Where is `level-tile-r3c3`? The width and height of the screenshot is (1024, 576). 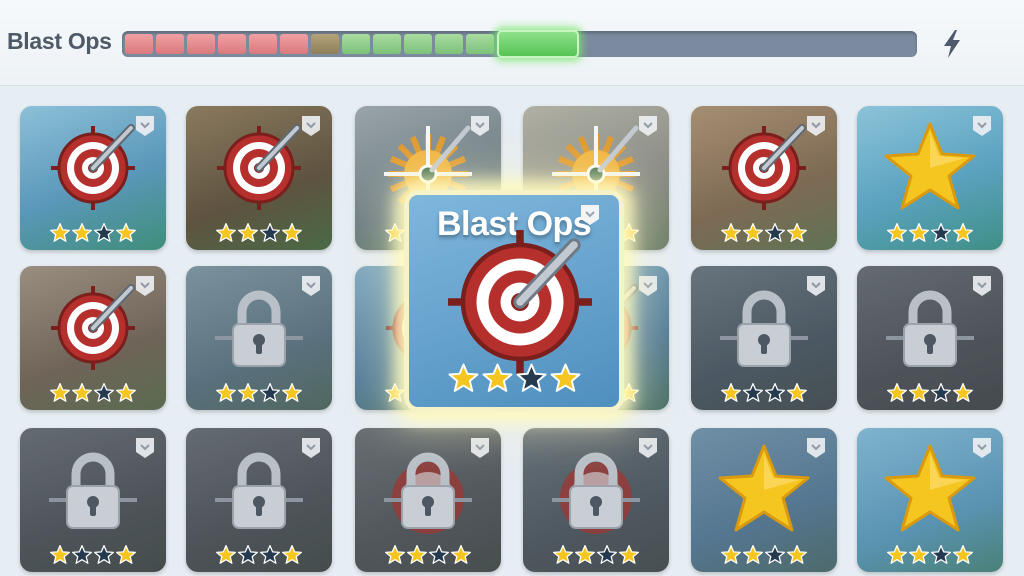
level-tile-r3c3 is located at coordinates (428, 500).